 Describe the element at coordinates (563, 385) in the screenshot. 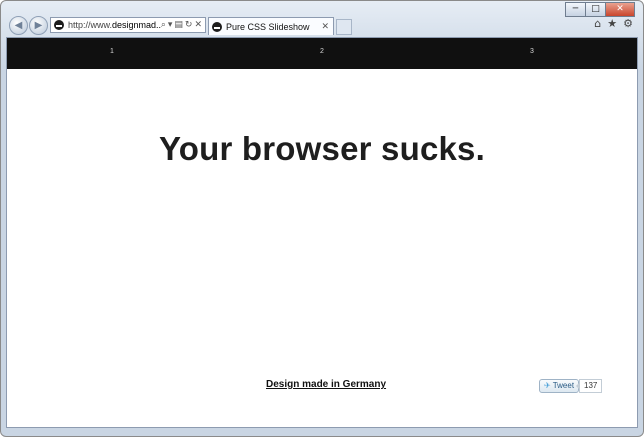

I see `tweet-label: Tweet` at that location.